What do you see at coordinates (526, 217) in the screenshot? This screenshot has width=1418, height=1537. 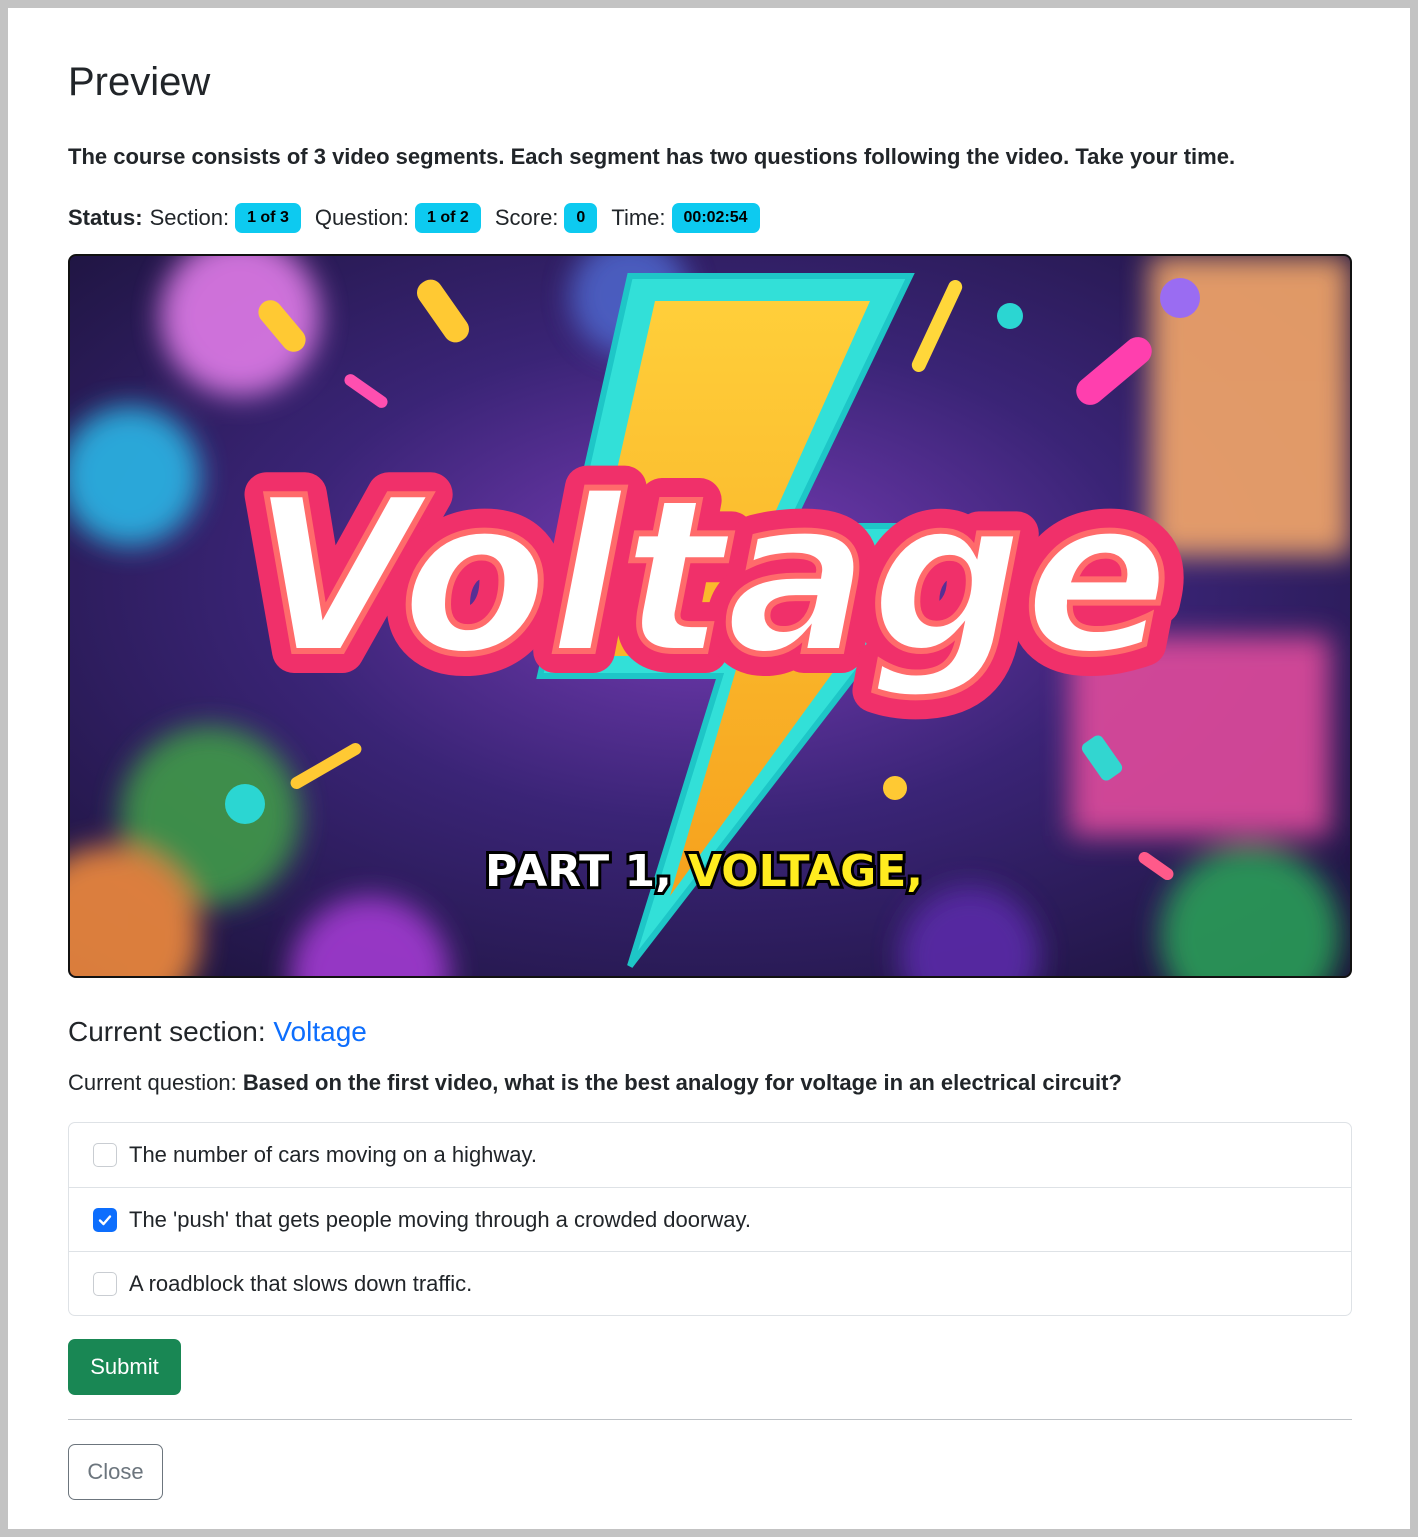 I see `score-label: Score:` at bounding box center [526, 217].